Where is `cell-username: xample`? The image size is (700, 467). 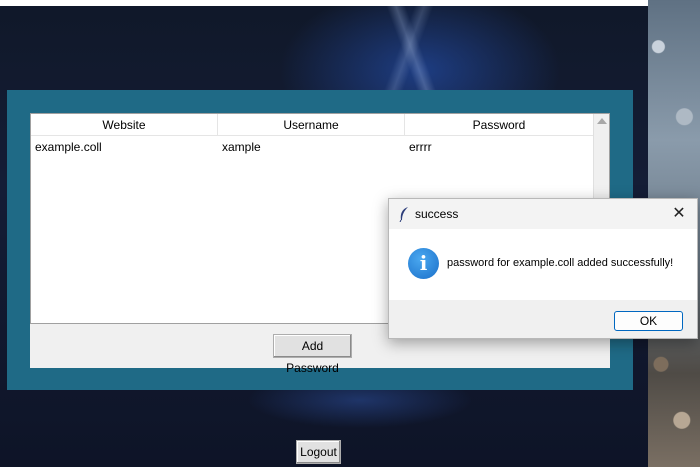 cell-username: xample is located at coordinates (241, 147).